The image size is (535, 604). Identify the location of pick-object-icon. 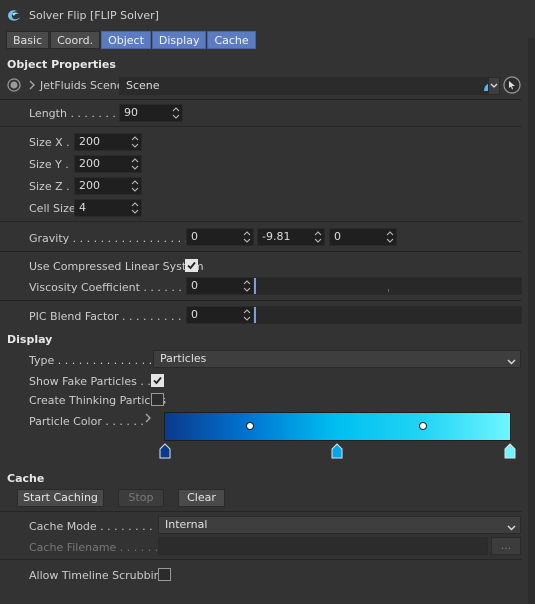
(512, 85).